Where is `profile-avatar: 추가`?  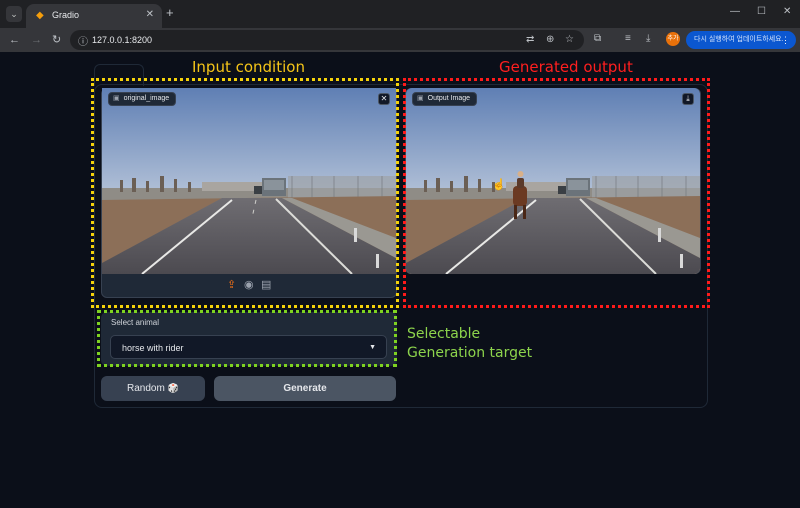
profile-avatar: 추가 is located at coordinates (673, 39).